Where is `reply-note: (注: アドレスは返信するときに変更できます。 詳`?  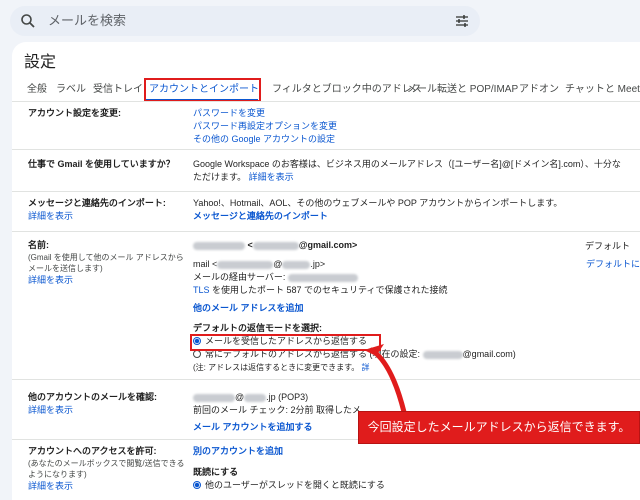 reply-note: (注: アドレスは返信するときに変更できます。 詳 is located at coordinates (354, 367).